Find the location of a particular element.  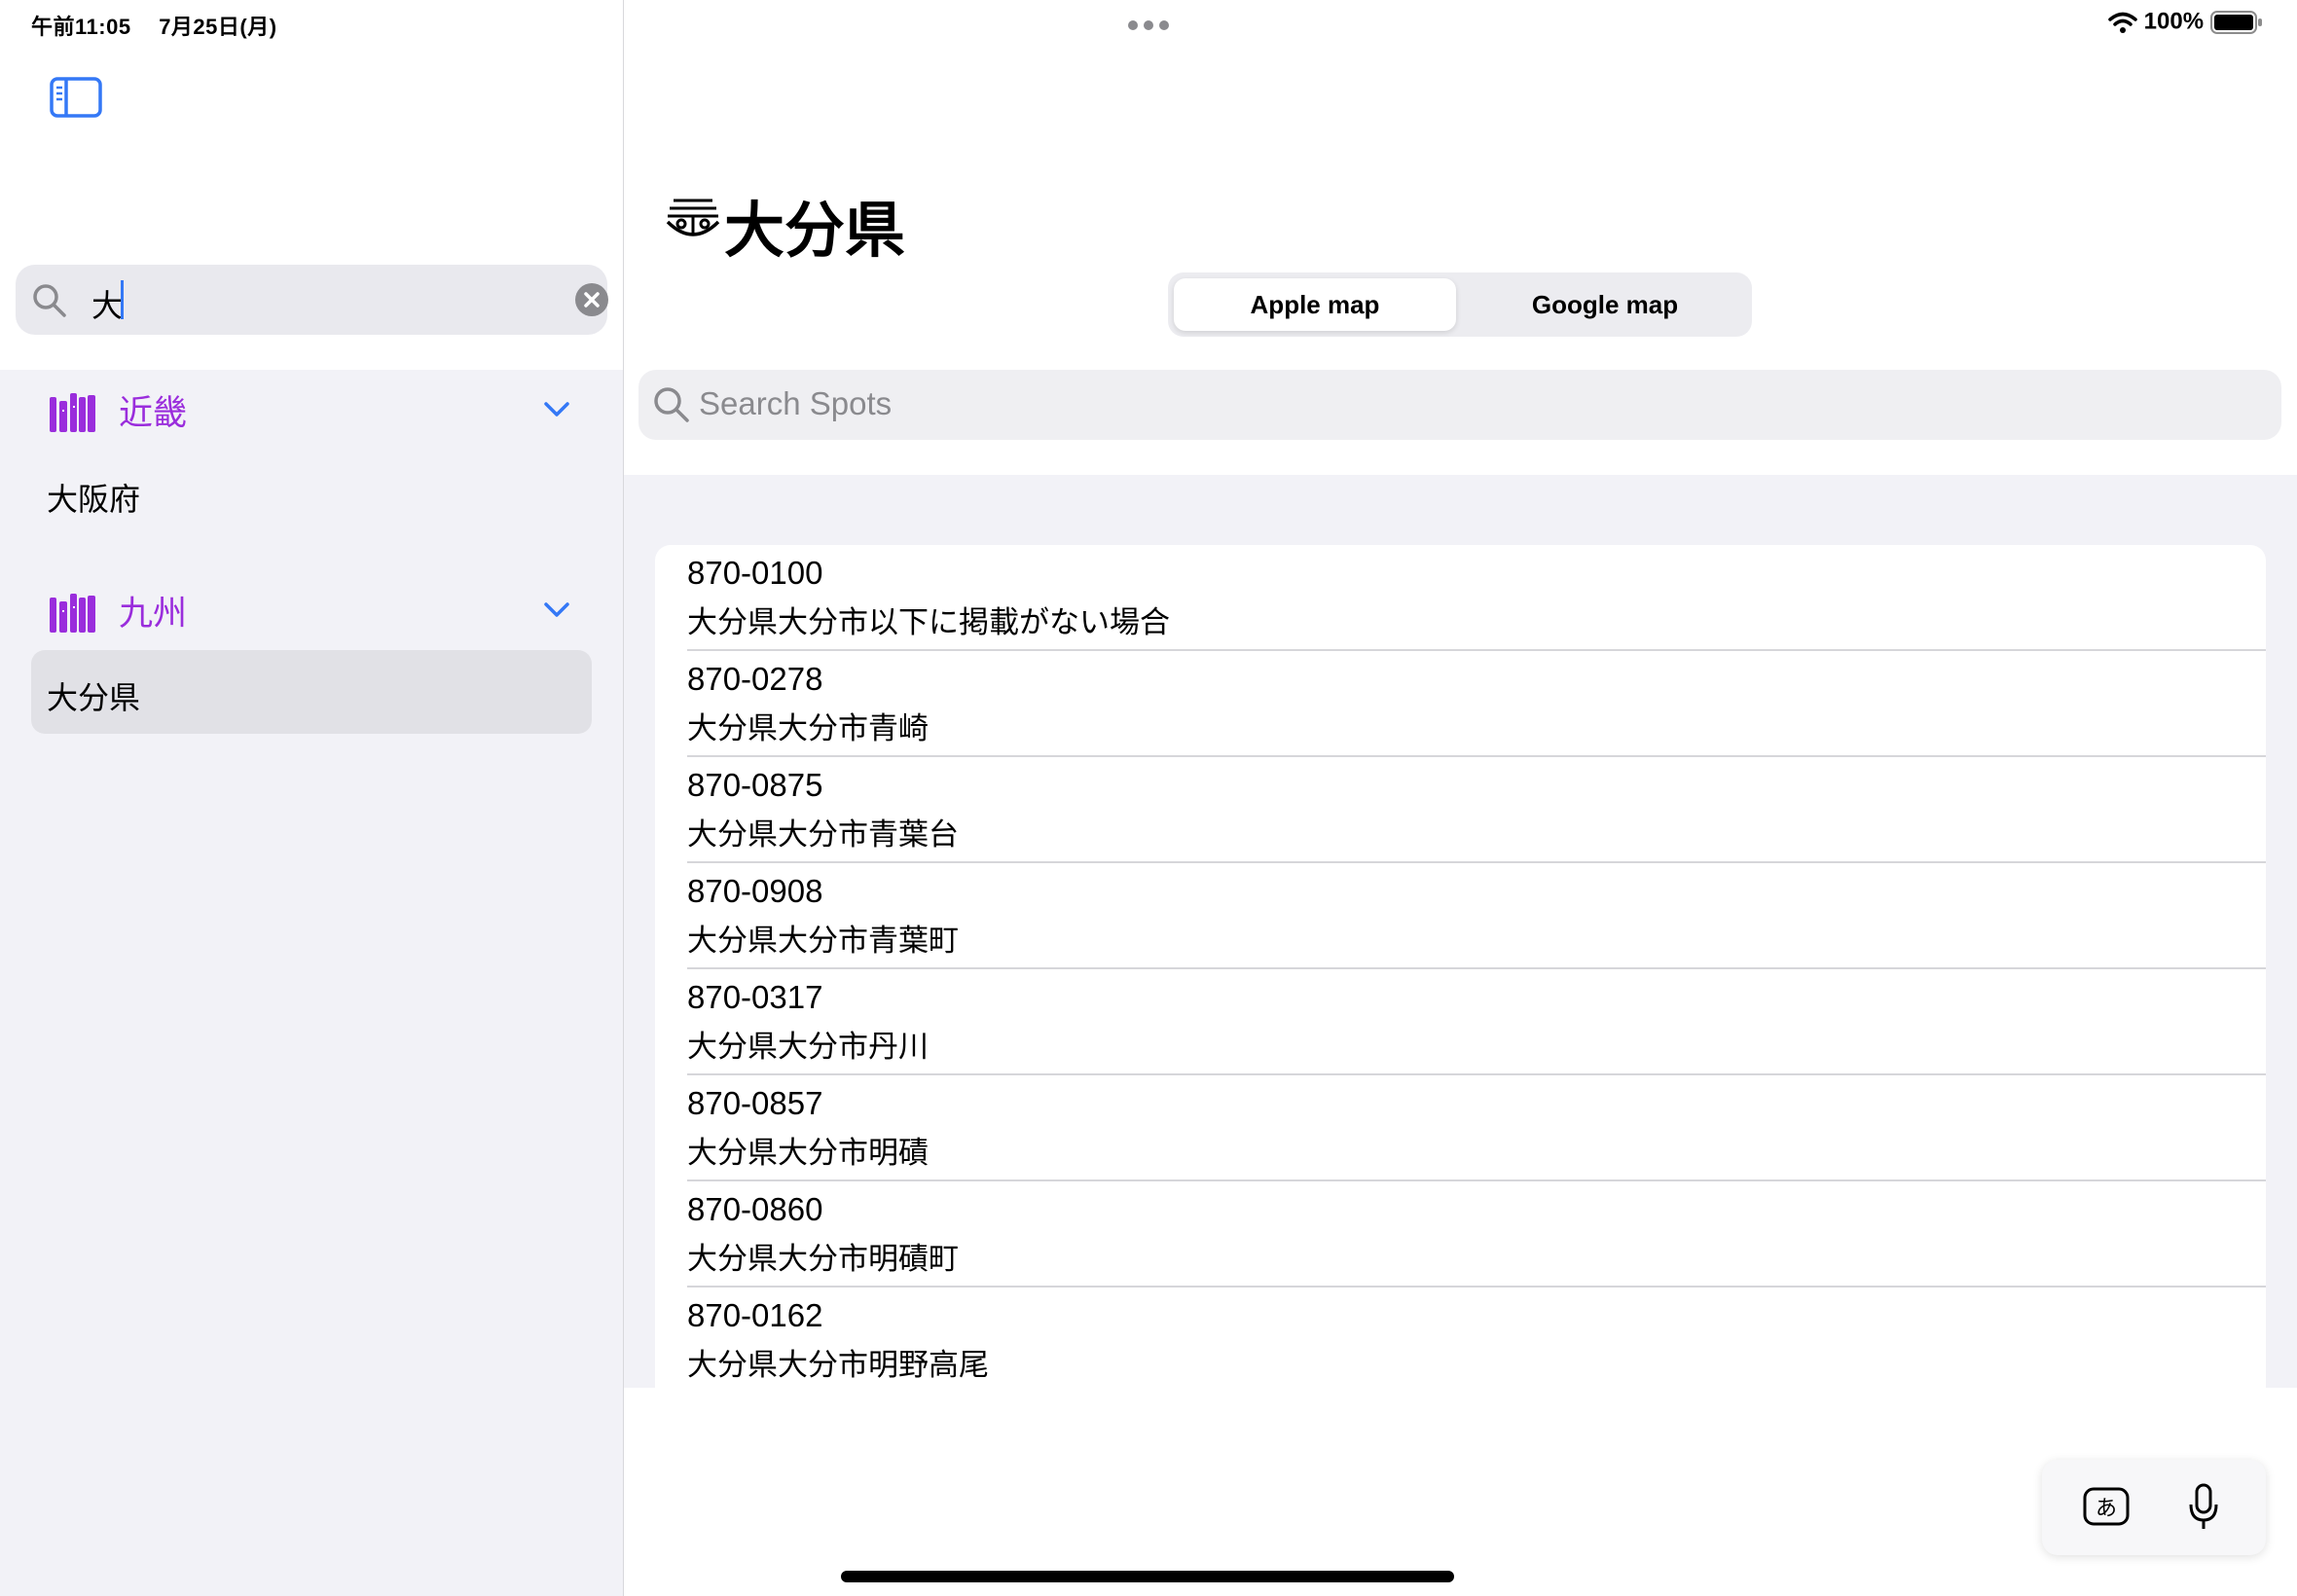

kana-keyboard-icon: あ is located at coordinates (2106, 1506).